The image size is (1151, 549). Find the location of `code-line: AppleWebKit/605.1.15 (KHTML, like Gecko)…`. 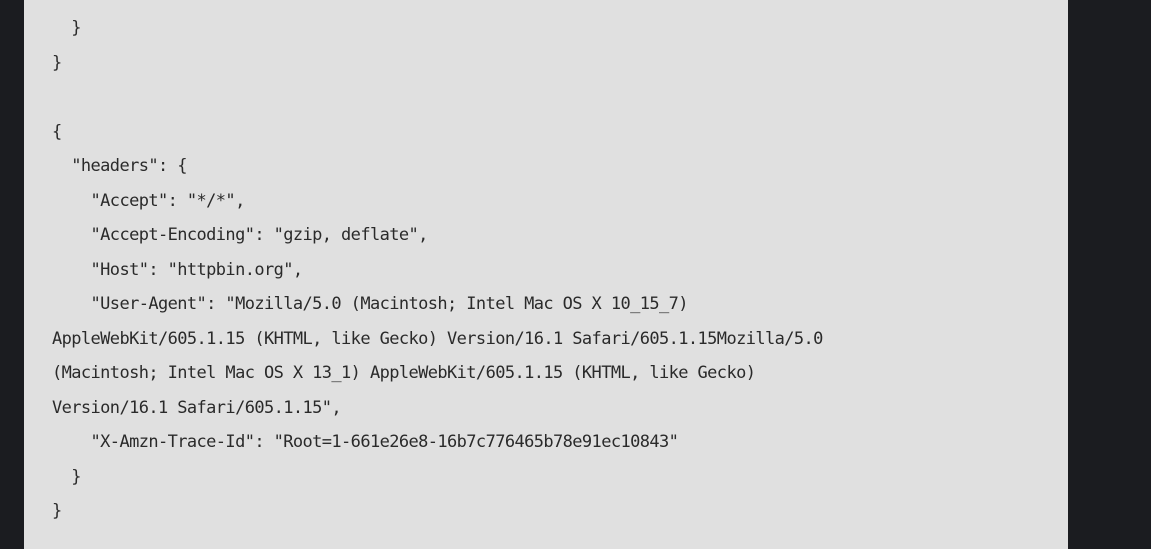

code-line: AppleWebKit/605.1.15 (KHTML, like Gecko)… is located at coordinates (437, 338).